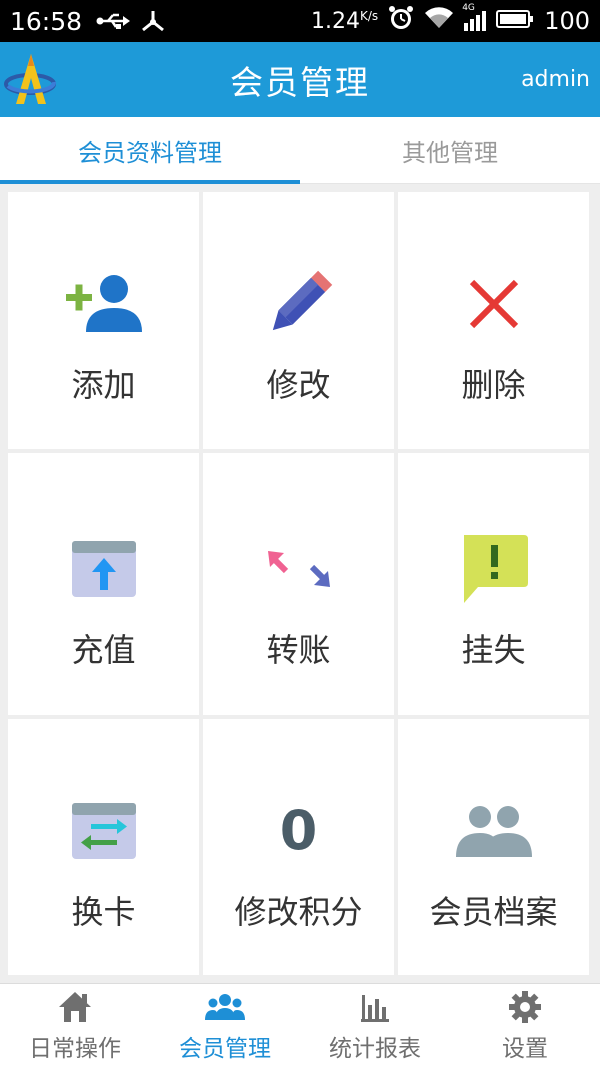 The width and height of the screenshot is (600, 1067). What do you see at coordinates (493, 912) in the screenshot?
I see `grid-label: 会员档案` at bounding box center [493, 912].